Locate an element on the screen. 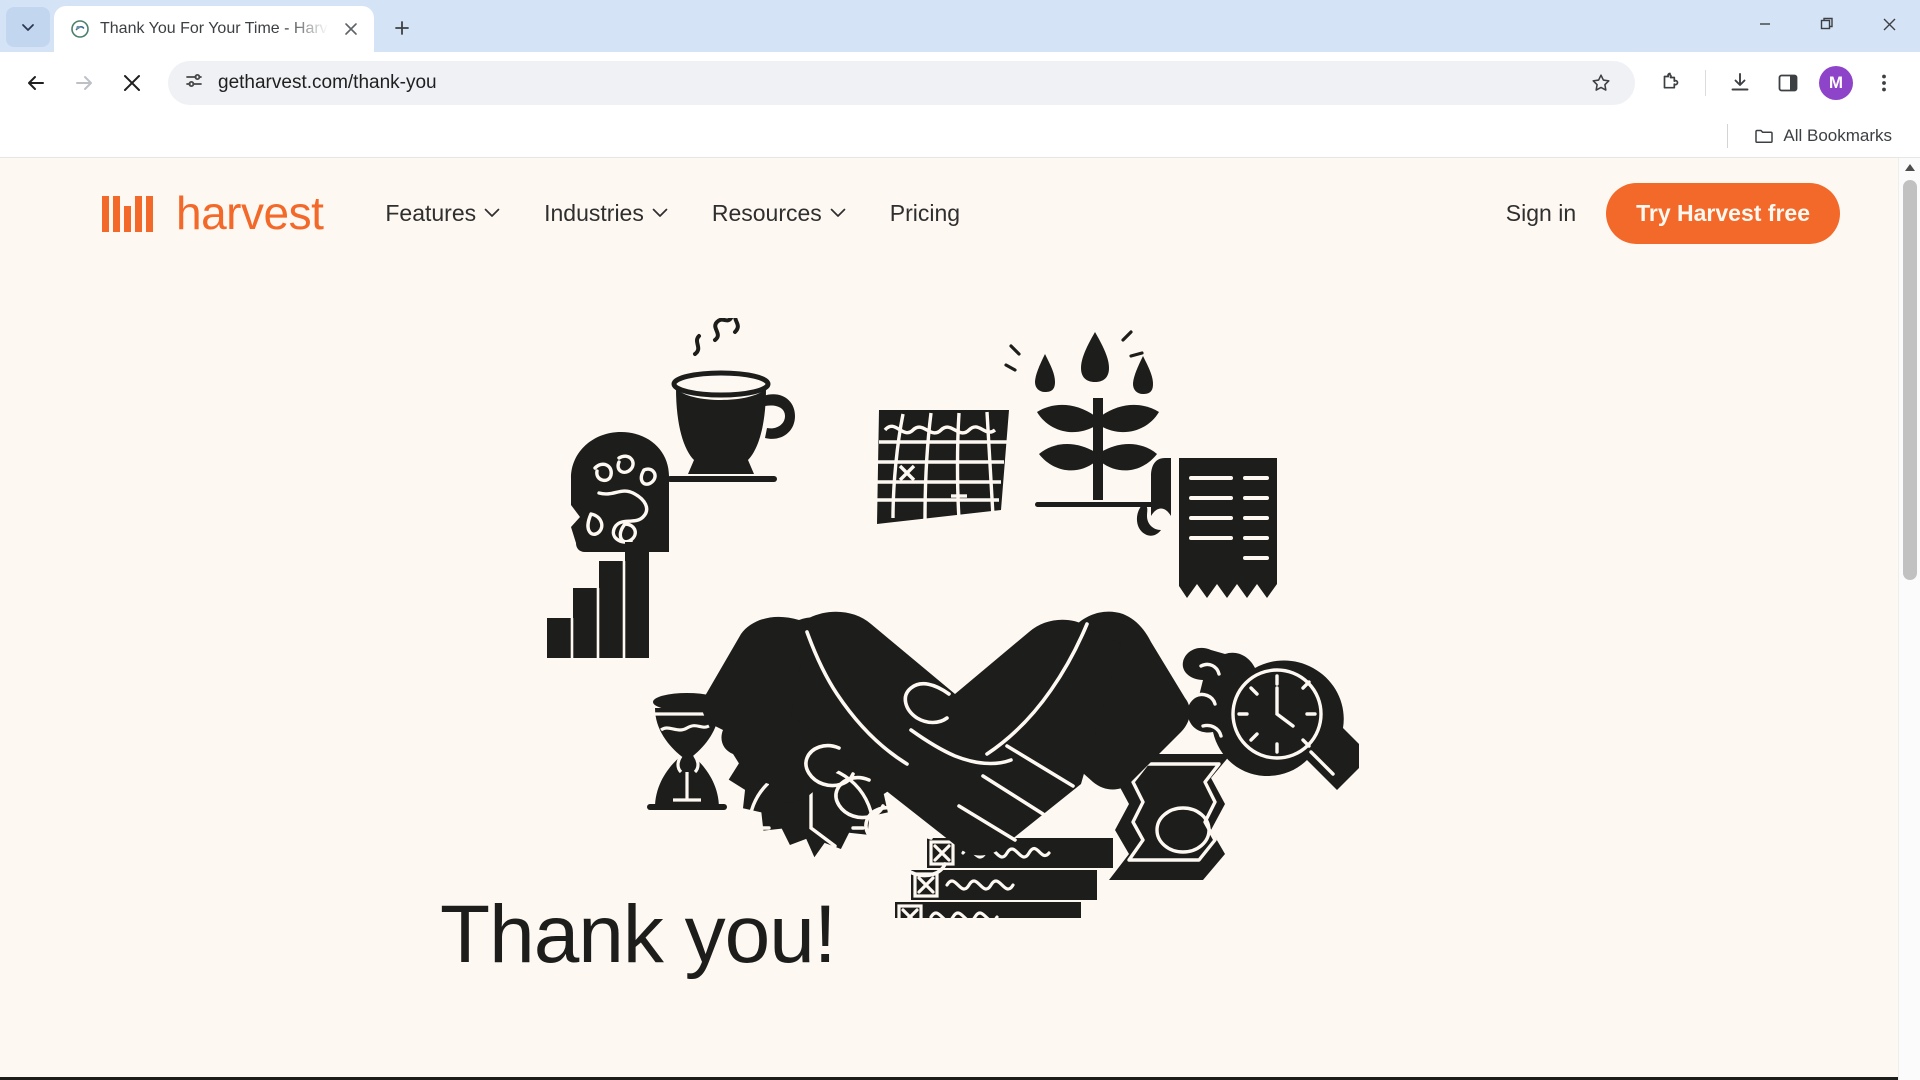 This screenshot has width=1920, height=1080. toolbar-divider is located at coordinates (1705, 83).